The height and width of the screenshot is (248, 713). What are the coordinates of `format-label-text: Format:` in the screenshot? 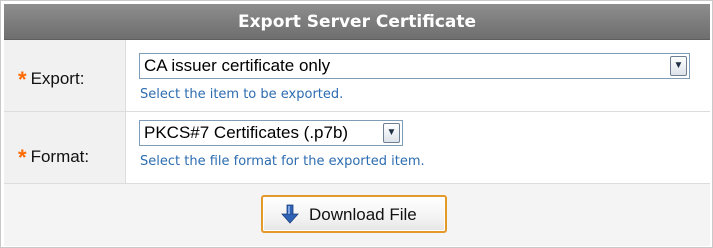 It's located at (60, 156).